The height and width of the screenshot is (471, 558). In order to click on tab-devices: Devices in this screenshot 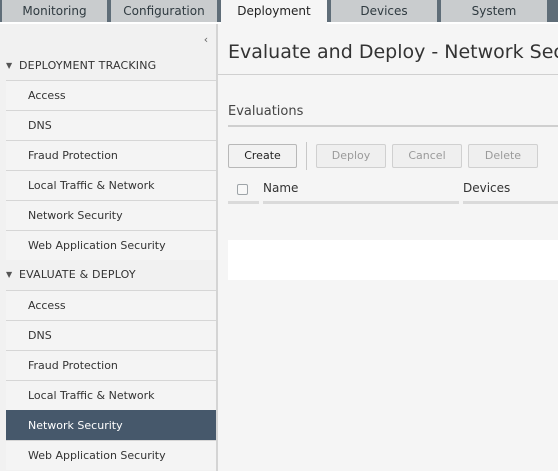, I will do `click(384, 11)`.